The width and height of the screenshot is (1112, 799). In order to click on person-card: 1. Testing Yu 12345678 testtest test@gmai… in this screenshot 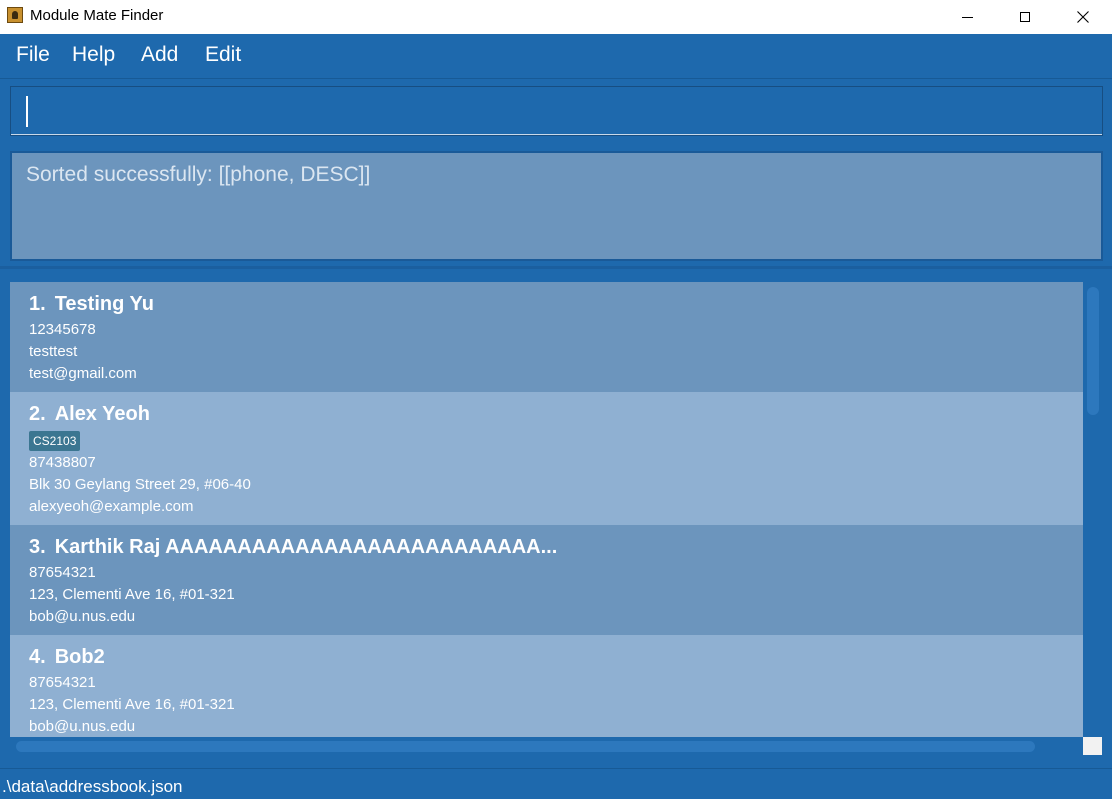, I will do `click(546, 337)`.